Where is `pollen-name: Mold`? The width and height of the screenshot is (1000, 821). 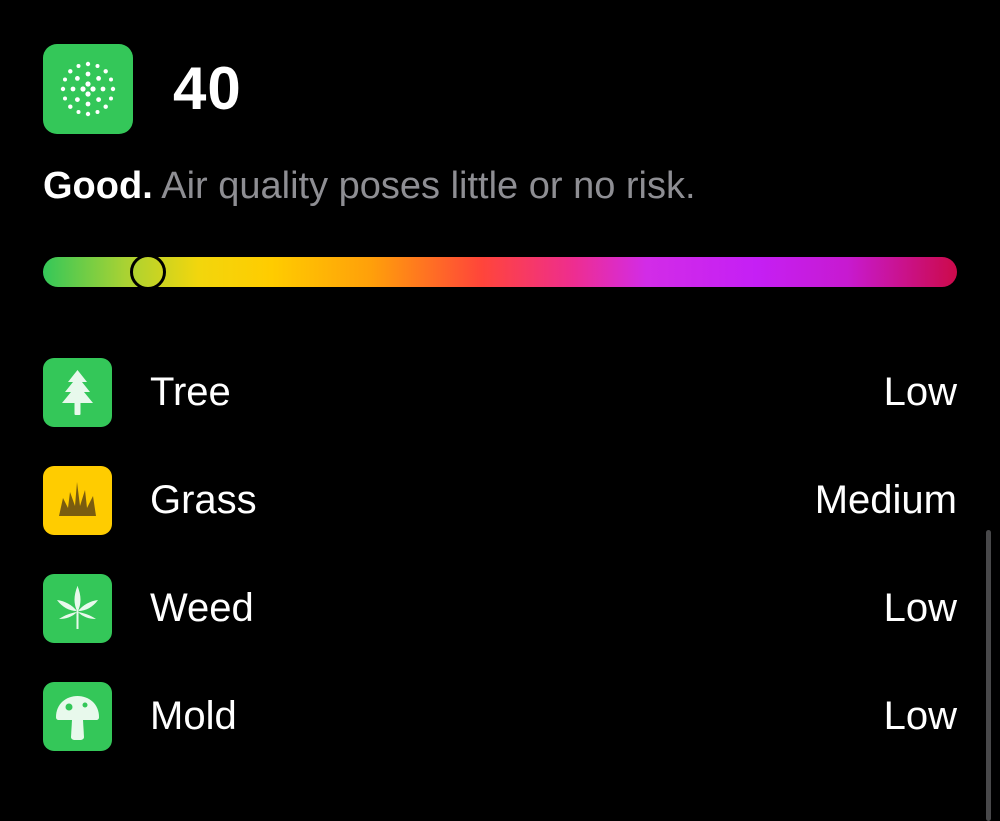
pollen-name: Mold is located at coordinates (193, 716).